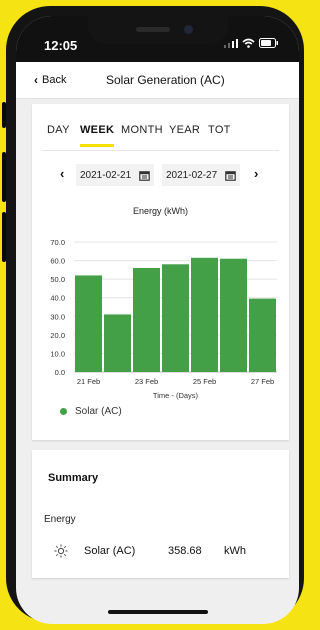 The image size is (320, 630). Describe the element at coordinates (60, 519) in the screenshot. I see `energy-label: Energy` at that location.